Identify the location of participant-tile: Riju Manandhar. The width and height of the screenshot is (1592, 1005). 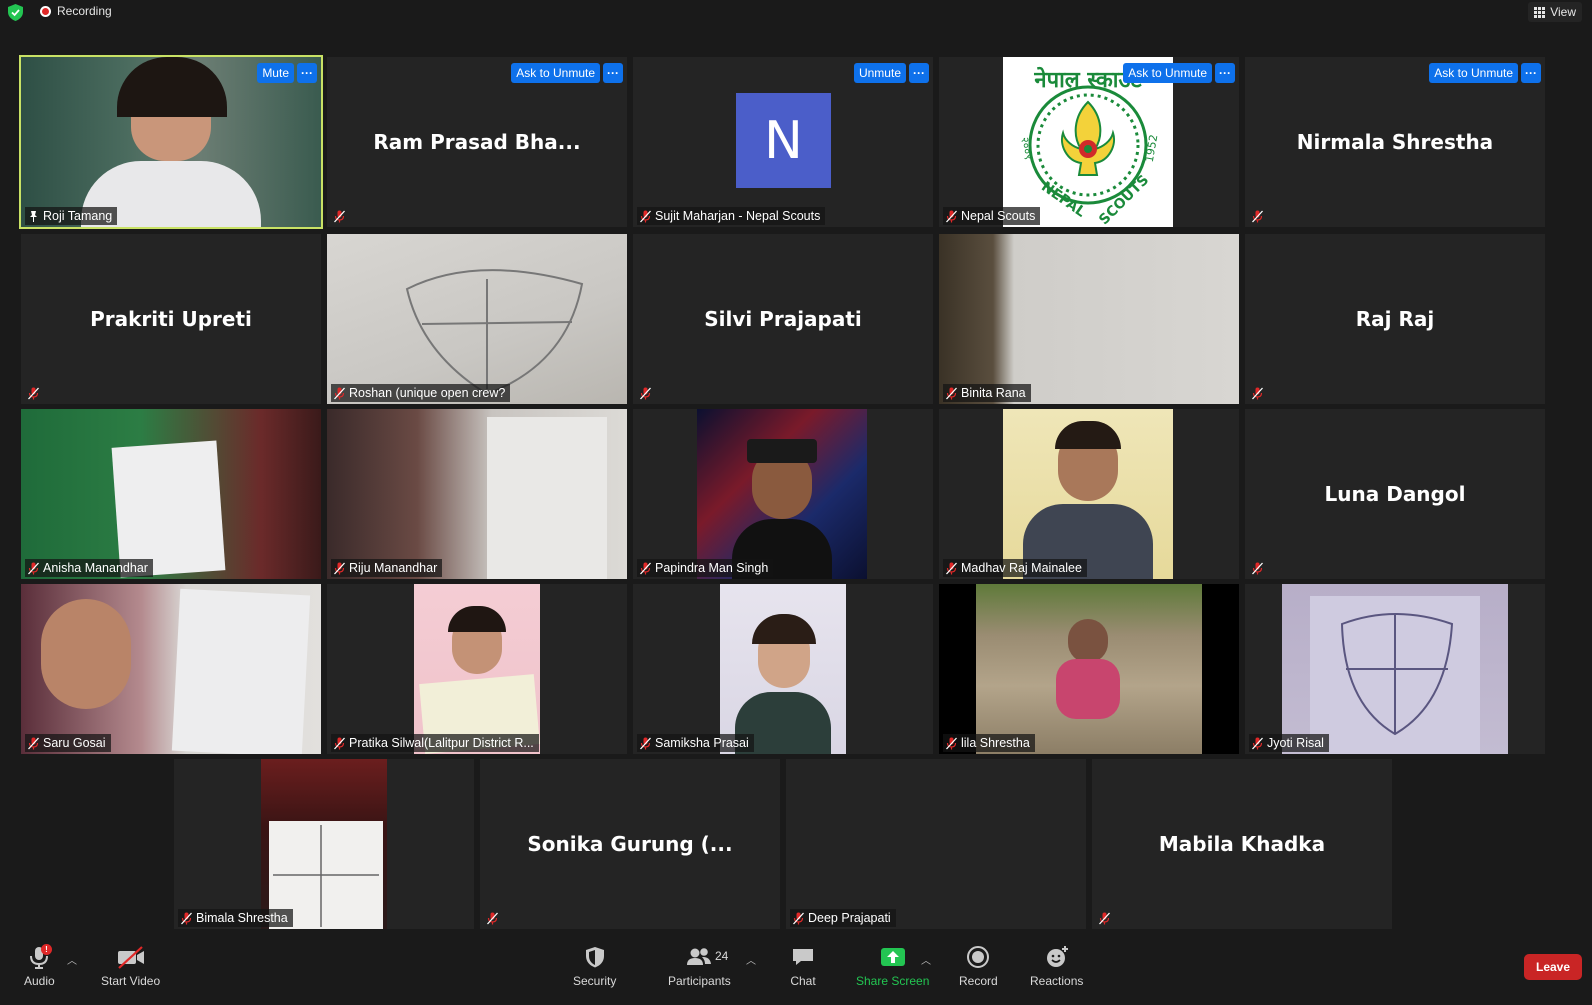
(477, 494).